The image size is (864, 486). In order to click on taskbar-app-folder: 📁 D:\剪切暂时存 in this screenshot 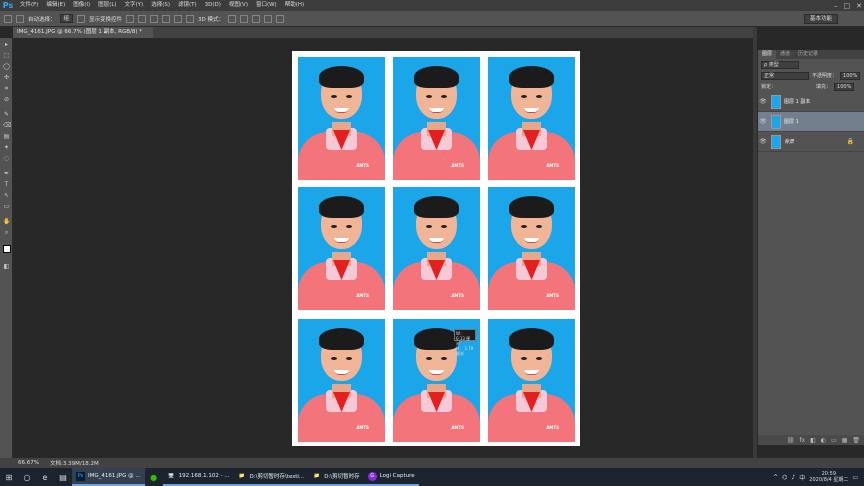, I will do `click(336, 477)`.